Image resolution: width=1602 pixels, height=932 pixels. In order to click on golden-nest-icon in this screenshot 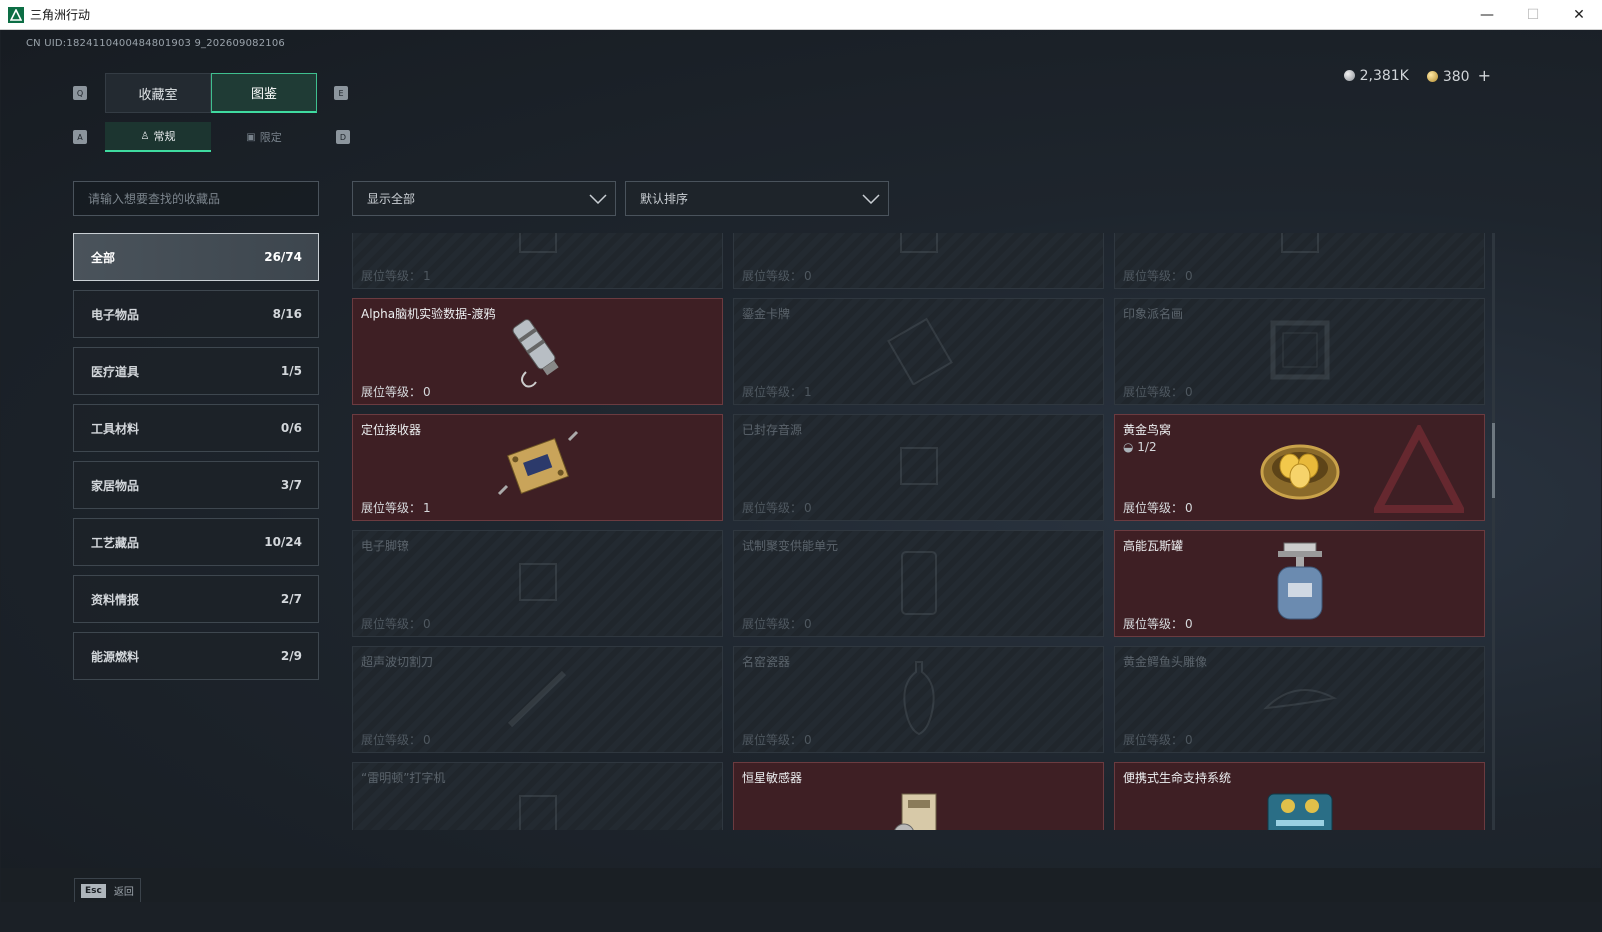, I will do `click(1300, 468)`.